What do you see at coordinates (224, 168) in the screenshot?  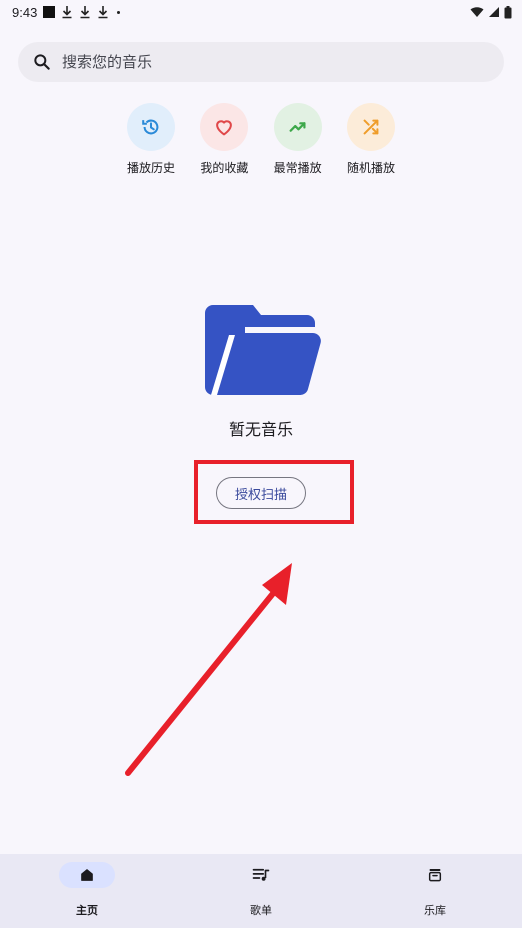 I see `quick-action-label: 我的收藏` at bounding box center [224, 168].